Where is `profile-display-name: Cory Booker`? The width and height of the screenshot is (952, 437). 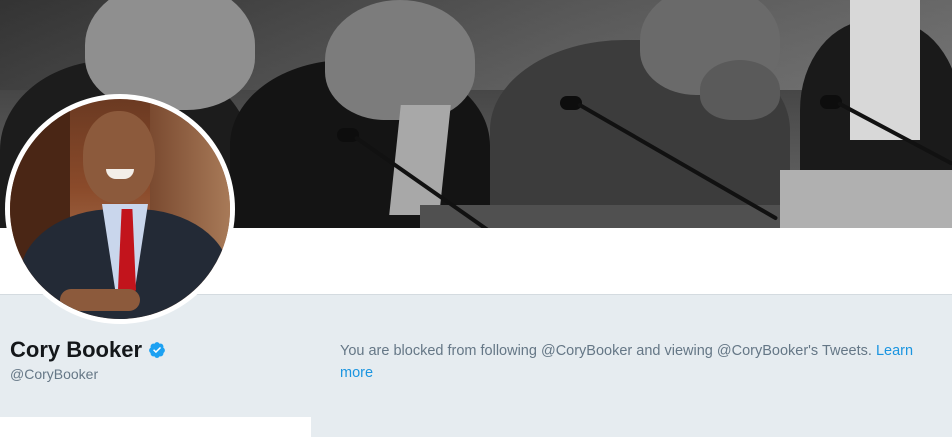
profile-display-name: Cory Booker is located at coordinates (76, 350).